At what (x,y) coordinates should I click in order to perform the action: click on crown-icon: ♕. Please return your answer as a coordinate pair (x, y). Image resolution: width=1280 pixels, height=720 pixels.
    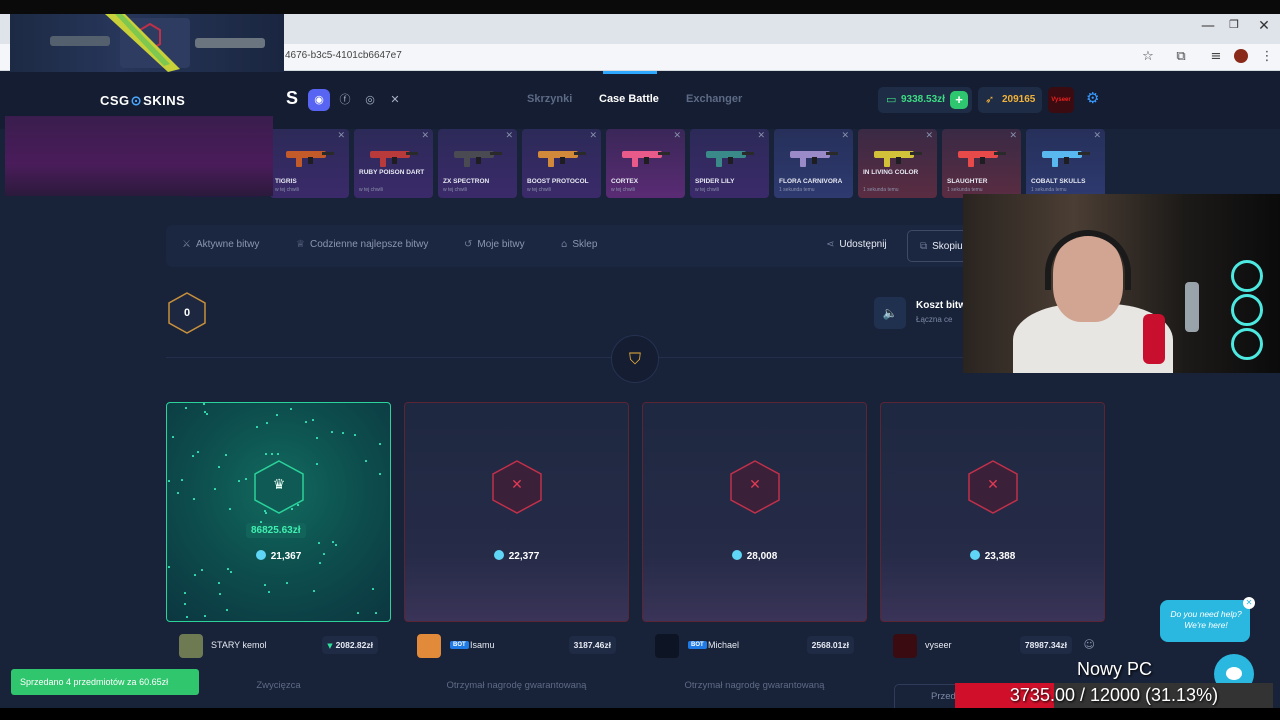
    Looking at the image, I should click on (300, 244).